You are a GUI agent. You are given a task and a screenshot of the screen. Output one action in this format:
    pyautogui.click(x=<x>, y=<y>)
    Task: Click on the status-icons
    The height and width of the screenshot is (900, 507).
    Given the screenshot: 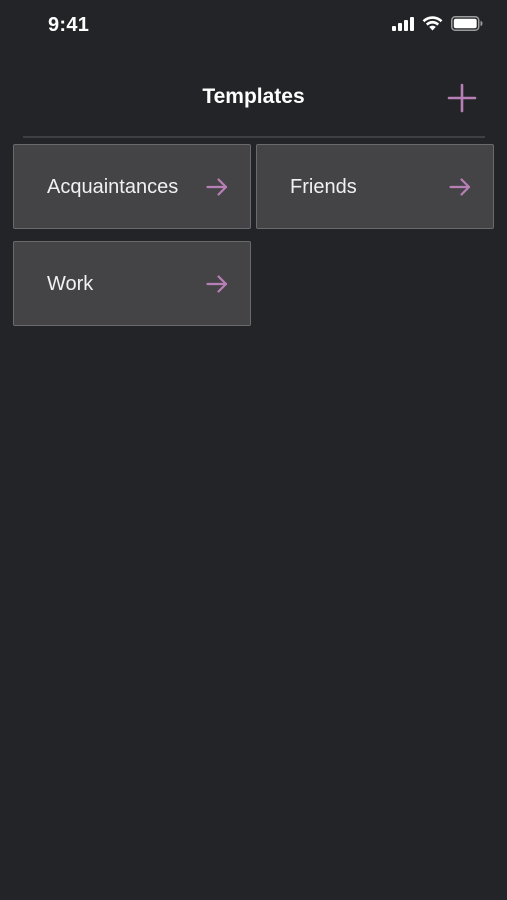 What is the action you would take?
    pyautogui.click(x=437, y=26)
    